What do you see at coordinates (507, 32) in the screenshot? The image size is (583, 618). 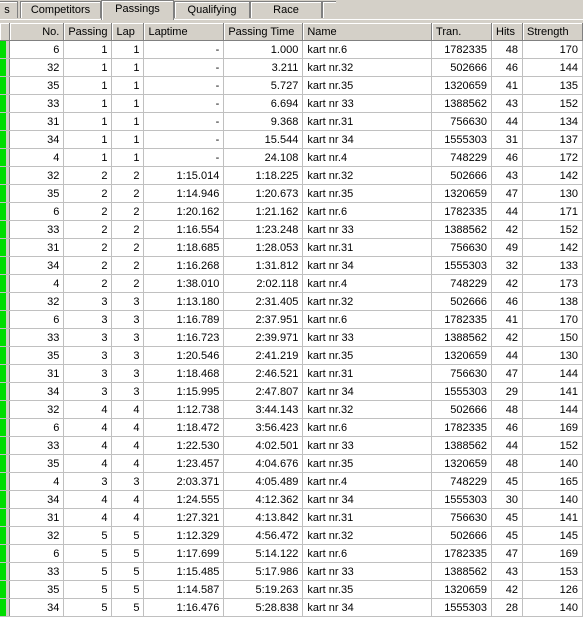 I see `column-header-hits: Hits` at bounding box center [507, 32].